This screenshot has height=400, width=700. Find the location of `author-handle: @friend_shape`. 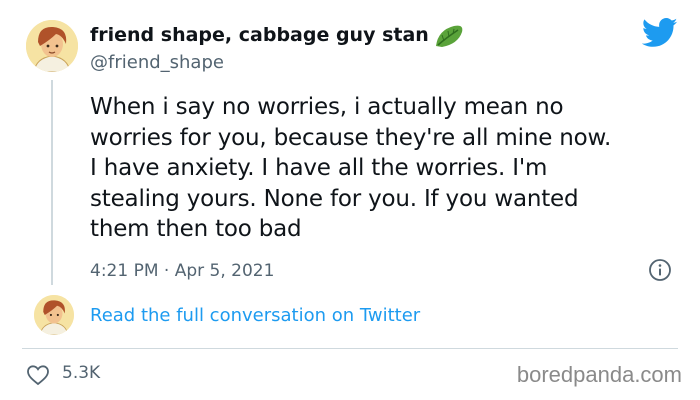

author-handle: @friend_shape is located at coordinates (157, 62).